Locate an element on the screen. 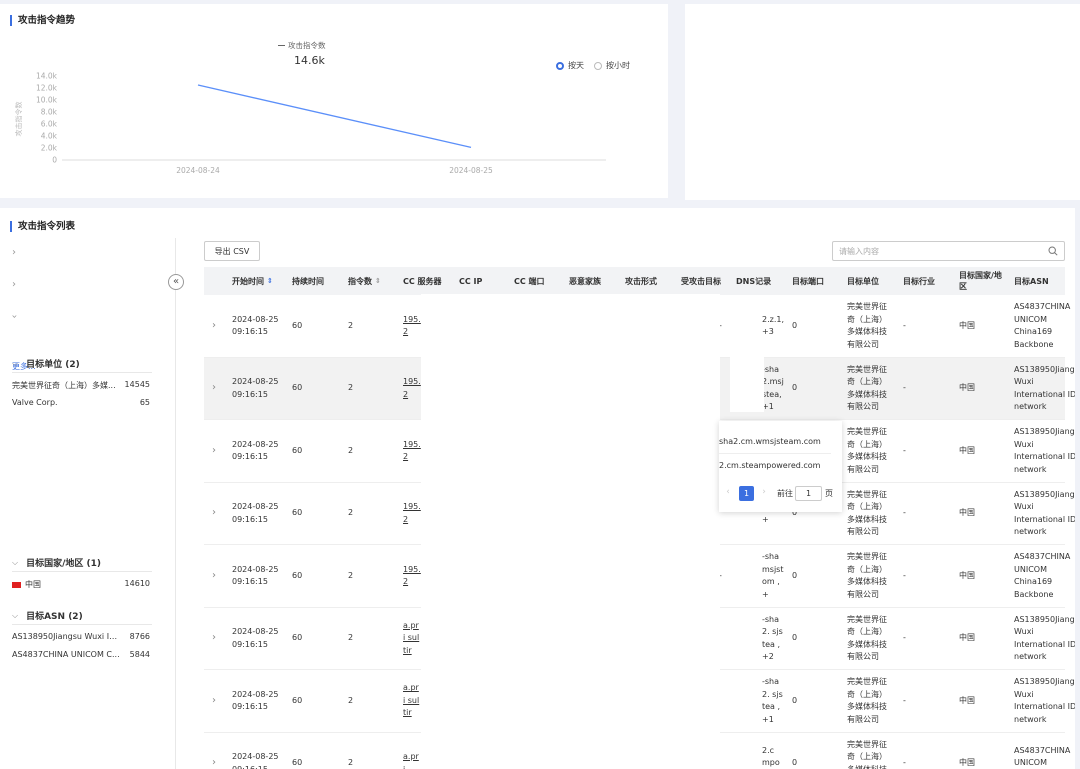  cell-dns: 2.z.1, +3 is located at coordinates (773, 325).